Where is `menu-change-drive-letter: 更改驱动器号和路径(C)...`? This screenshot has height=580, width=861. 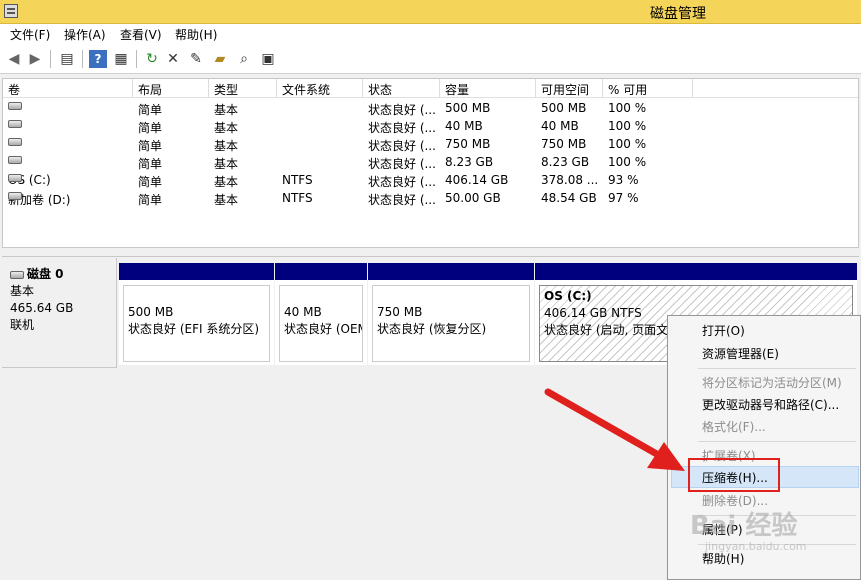 menu-change-drive-letter: 更改驱动器号和路径(C)... is located at coordinates (770, 404).